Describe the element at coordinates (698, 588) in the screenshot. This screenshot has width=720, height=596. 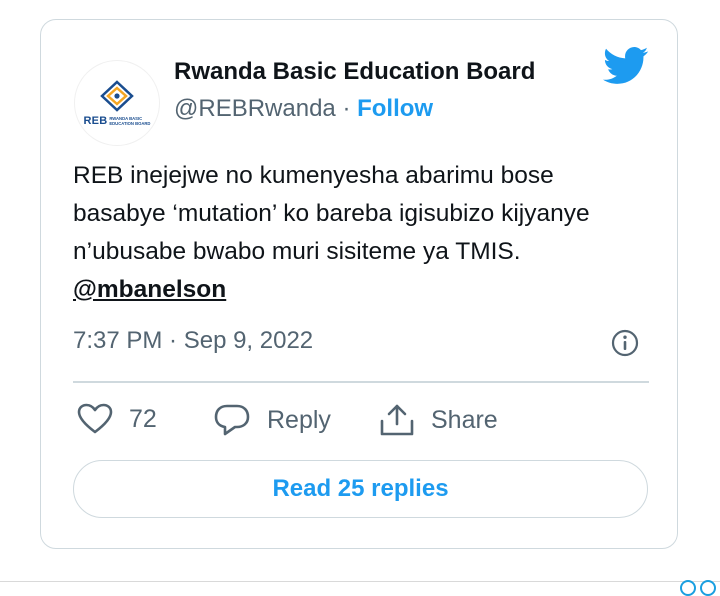
I see `ad-choice-icons` at that location.